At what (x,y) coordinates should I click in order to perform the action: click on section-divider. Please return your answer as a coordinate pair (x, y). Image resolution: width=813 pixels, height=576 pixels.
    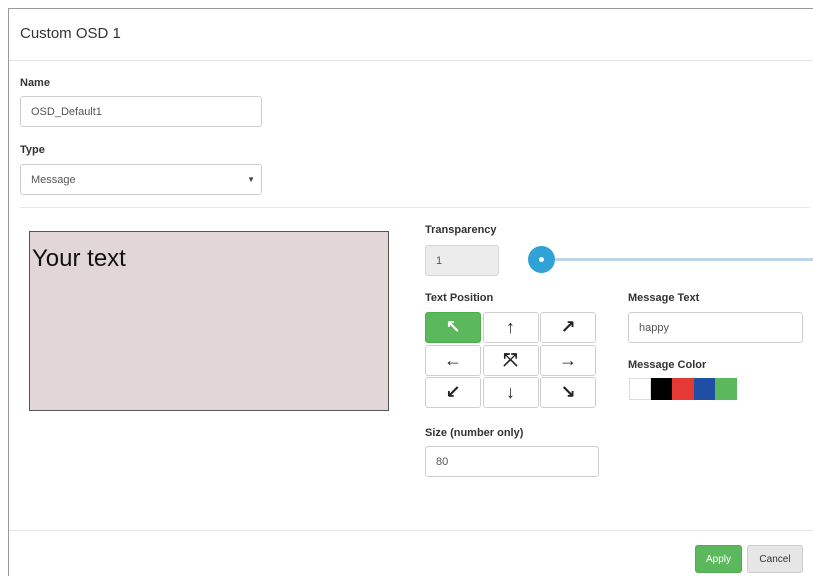
    Looking at the image, I should click on (415, 207).